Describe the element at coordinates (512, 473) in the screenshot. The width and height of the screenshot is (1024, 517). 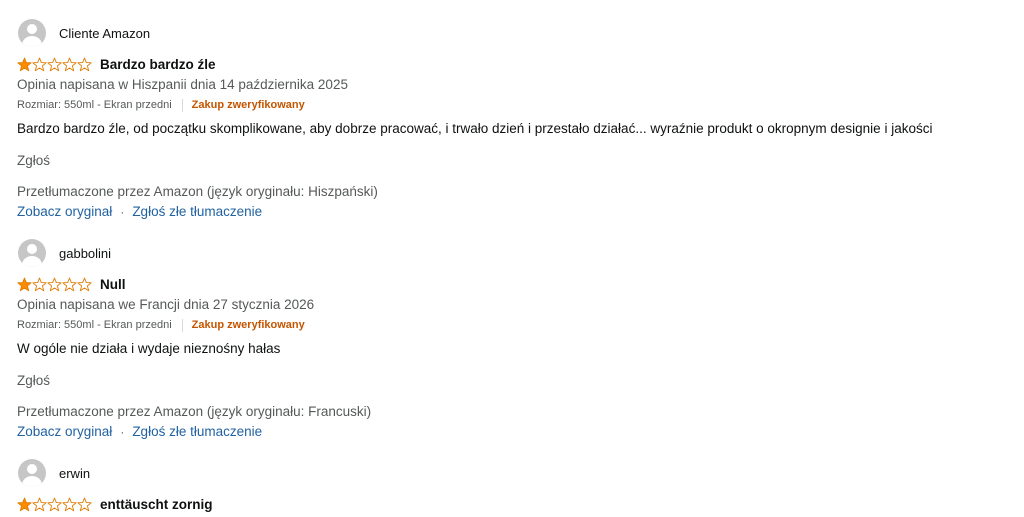
I see `reviewer-profile: erwin` at that location.